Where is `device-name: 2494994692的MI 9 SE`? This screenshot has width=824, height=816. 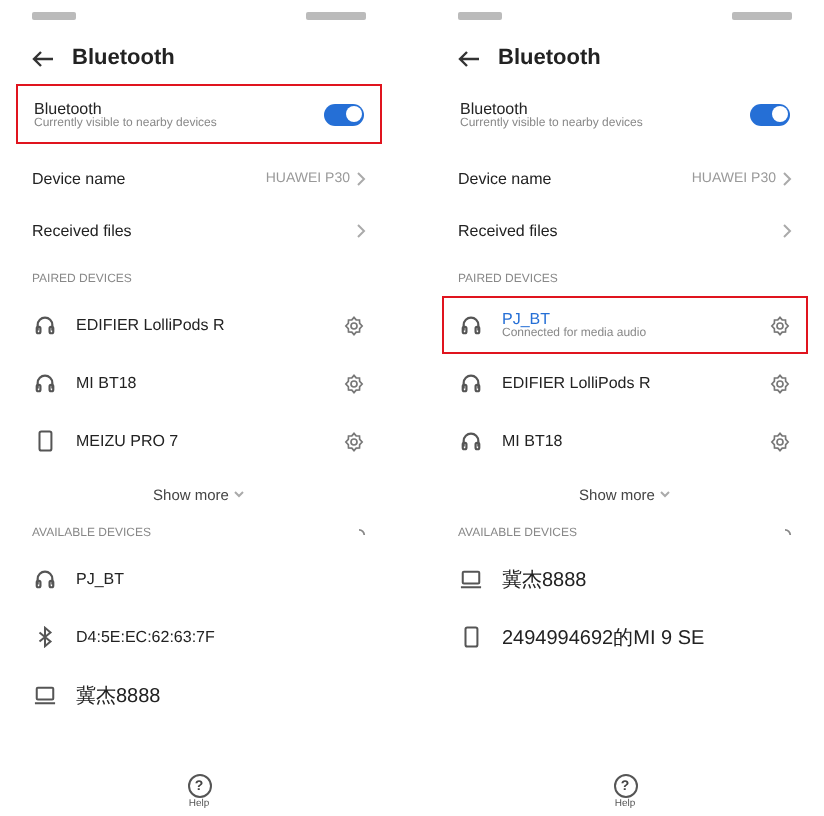
device-name: 2494994692的MI 9 SE is located at coordinates (603, 638).